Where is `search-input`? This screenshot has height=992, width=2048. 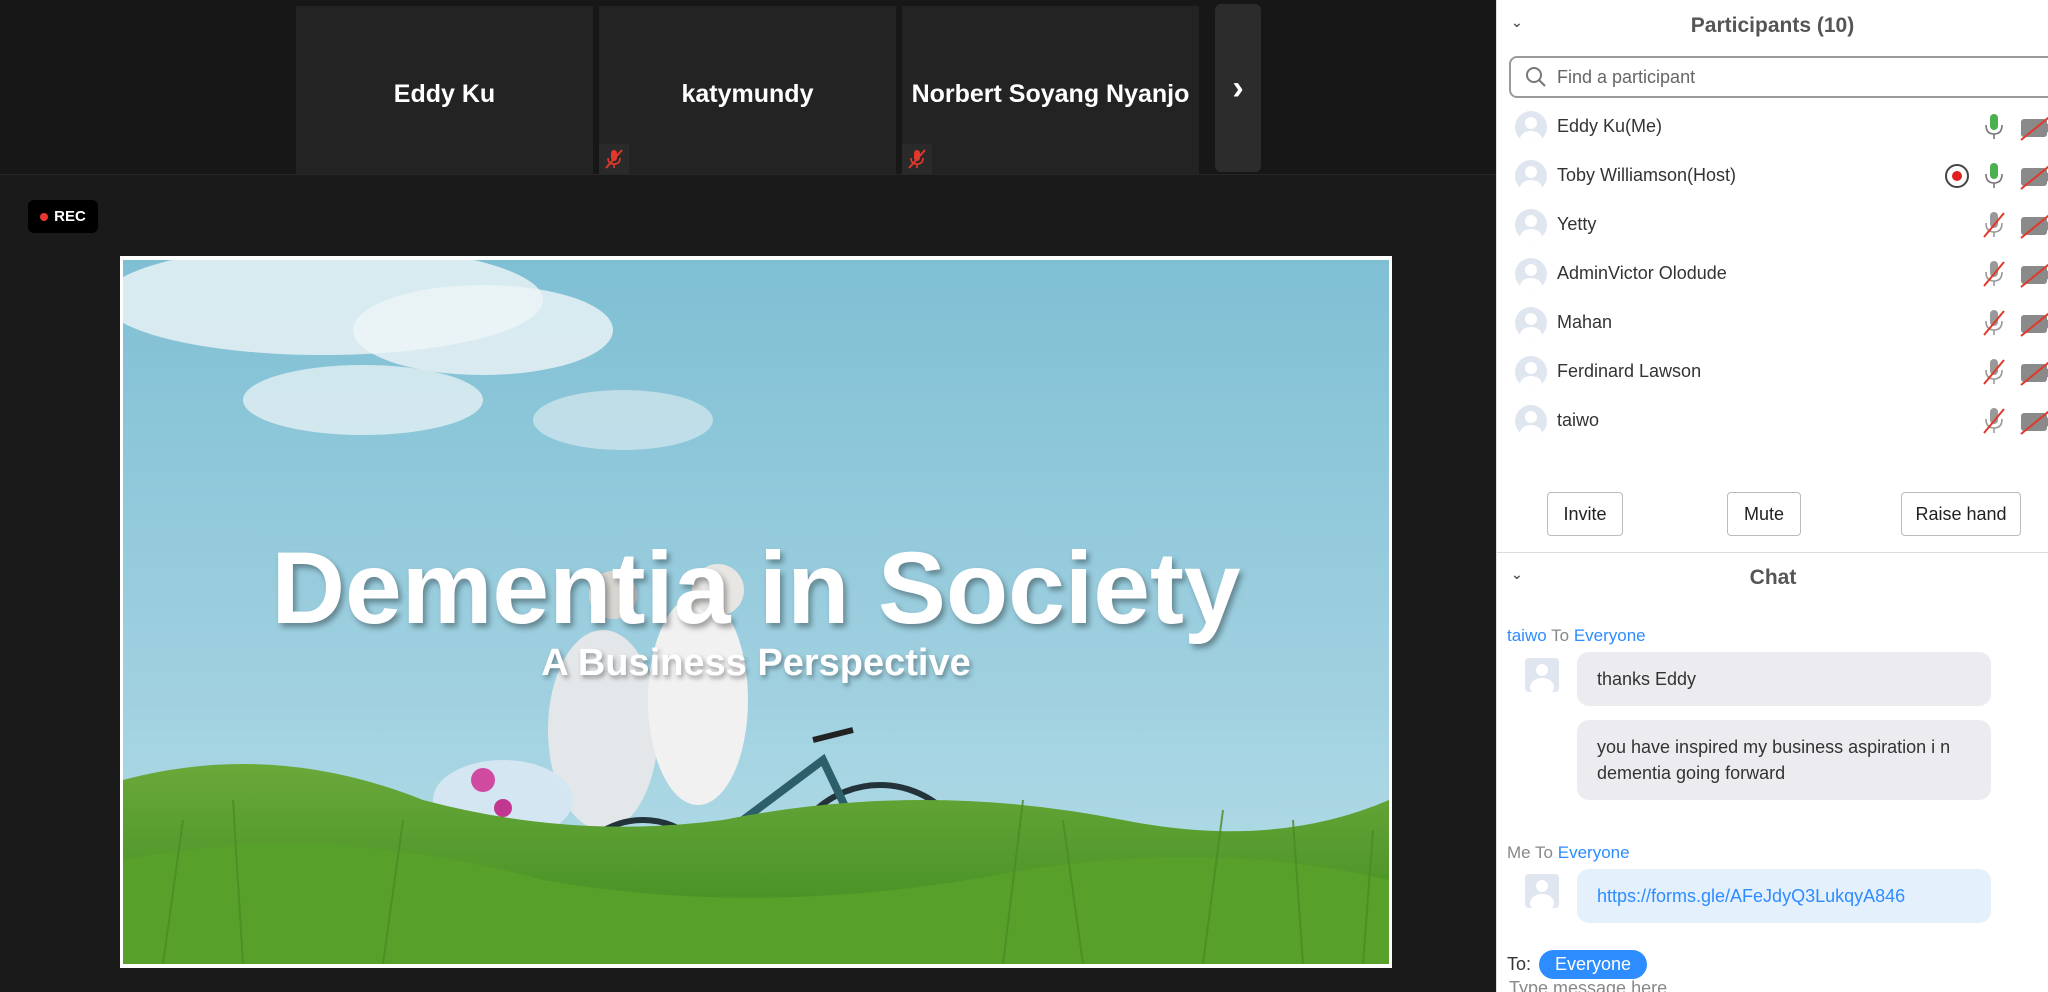 search-input is located at coordinates (1757, 77).